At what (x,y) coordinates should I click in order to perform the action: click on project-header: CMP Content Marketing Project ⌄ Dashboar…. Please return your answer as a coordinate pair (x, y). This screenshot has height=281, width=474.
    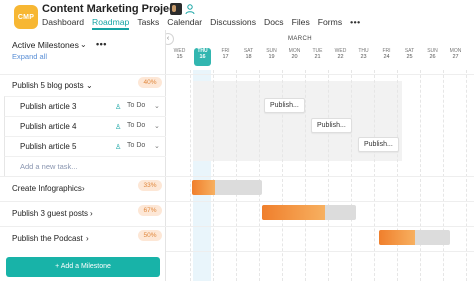
    Looking at the image, I should click on (237, 15).